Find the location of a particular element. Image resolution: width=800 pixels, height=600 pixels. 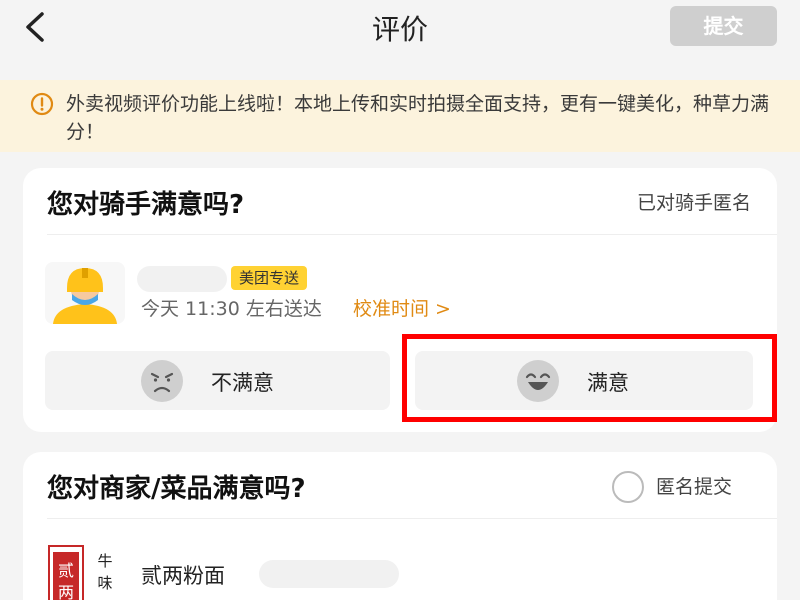

unsatisfied-label: 不满意 is located at coordinates (242, 383).